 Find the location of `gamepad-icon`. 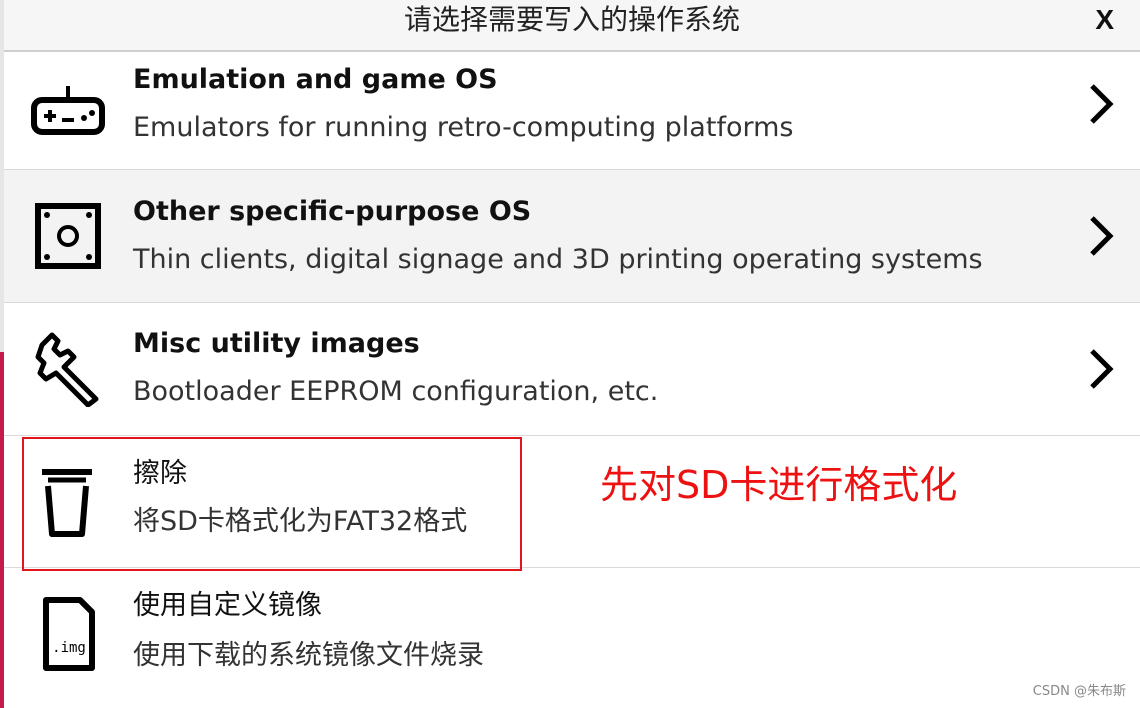

gamepad-icon is located at coordinates (68, 110).